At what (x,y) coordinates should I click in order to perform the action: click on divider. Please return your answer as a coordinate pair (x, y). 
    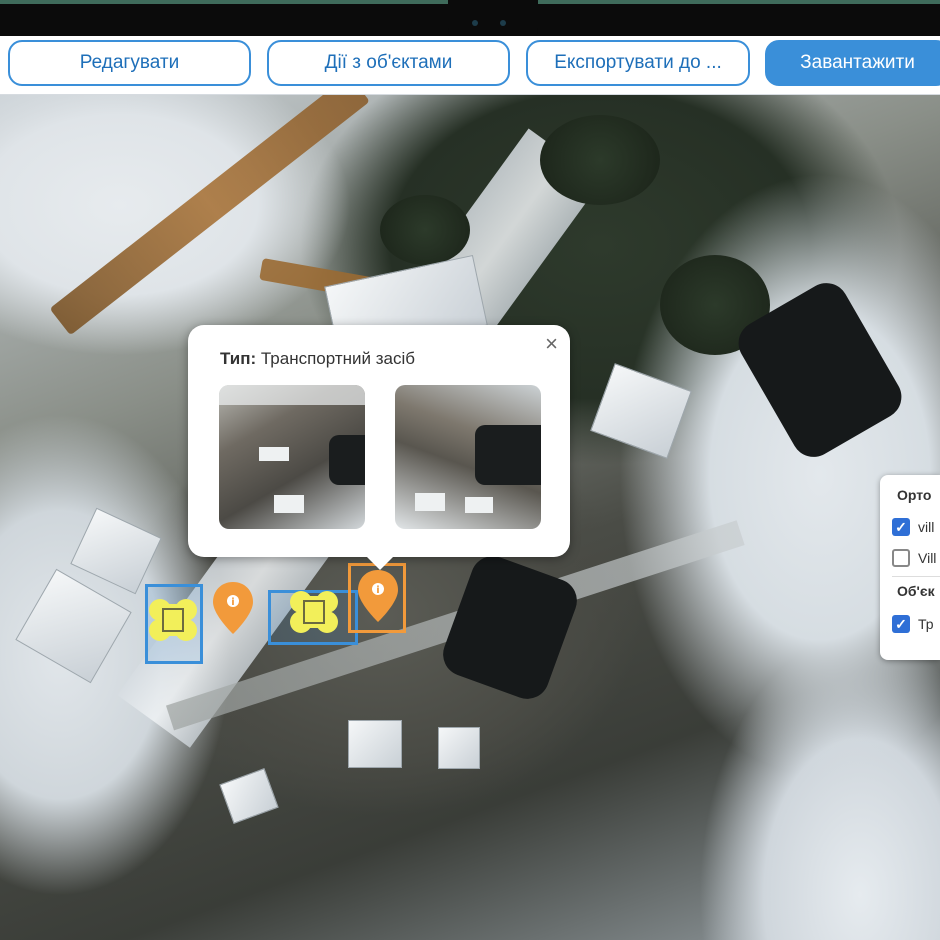
    Looking at the image, I should click on (916, 576).